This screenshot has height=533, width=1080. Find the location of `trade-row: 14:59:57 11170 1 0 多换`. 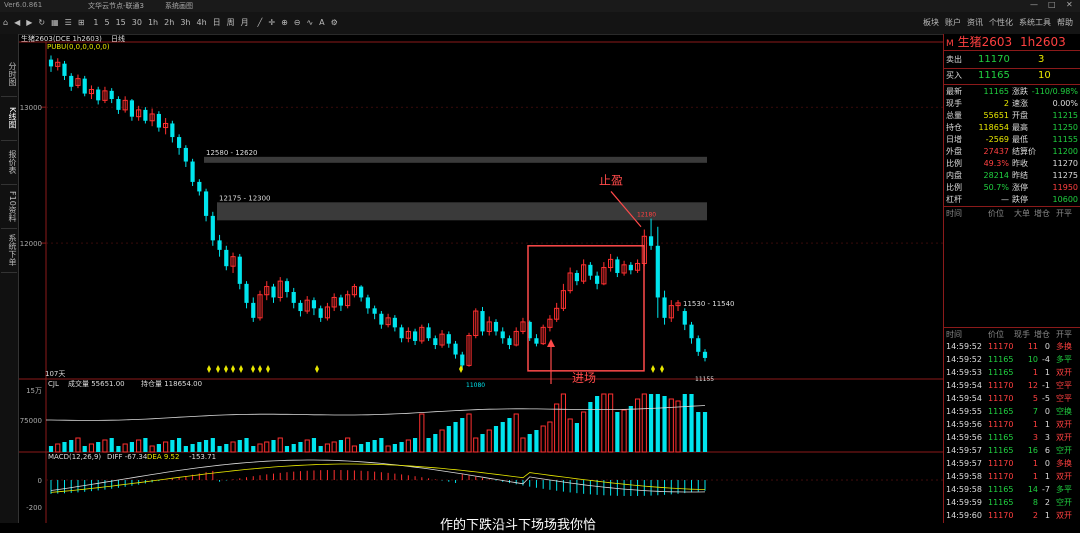

trade-row: 14:59:57 11170 1 0 多换 is located at coordinates (1009, 463).